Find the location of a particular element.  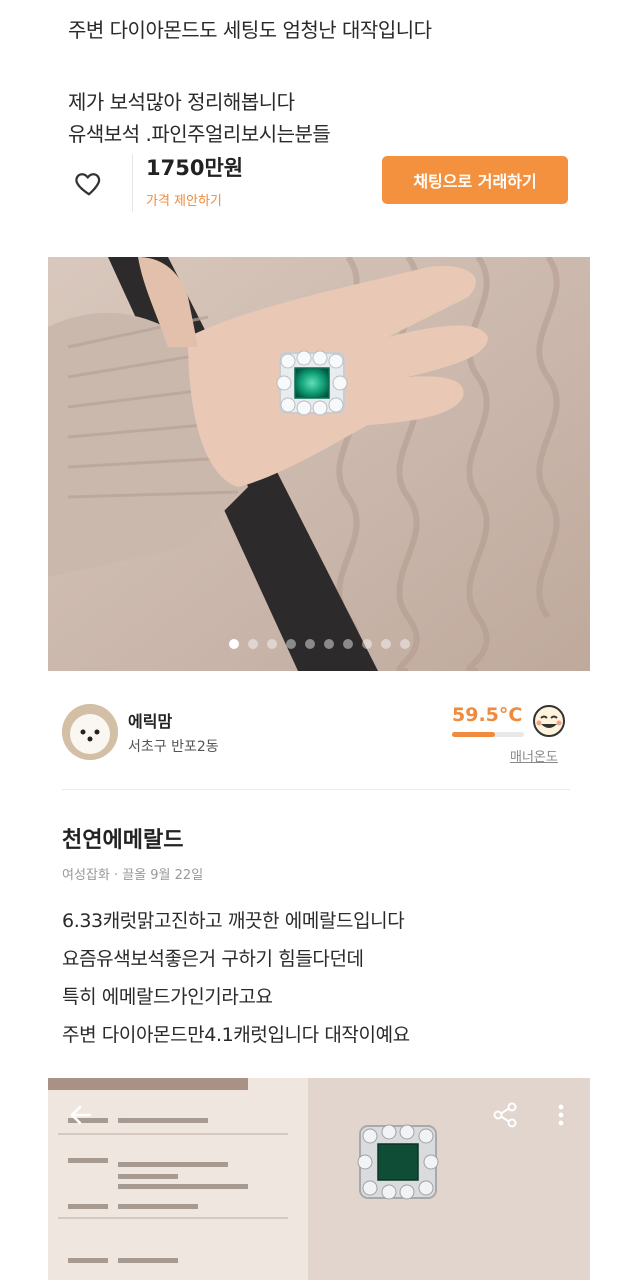

post-body-line: 주변 다이아몬드만4.1캐럿입니다 대작이예요 is located at coordinates (236, 1035).